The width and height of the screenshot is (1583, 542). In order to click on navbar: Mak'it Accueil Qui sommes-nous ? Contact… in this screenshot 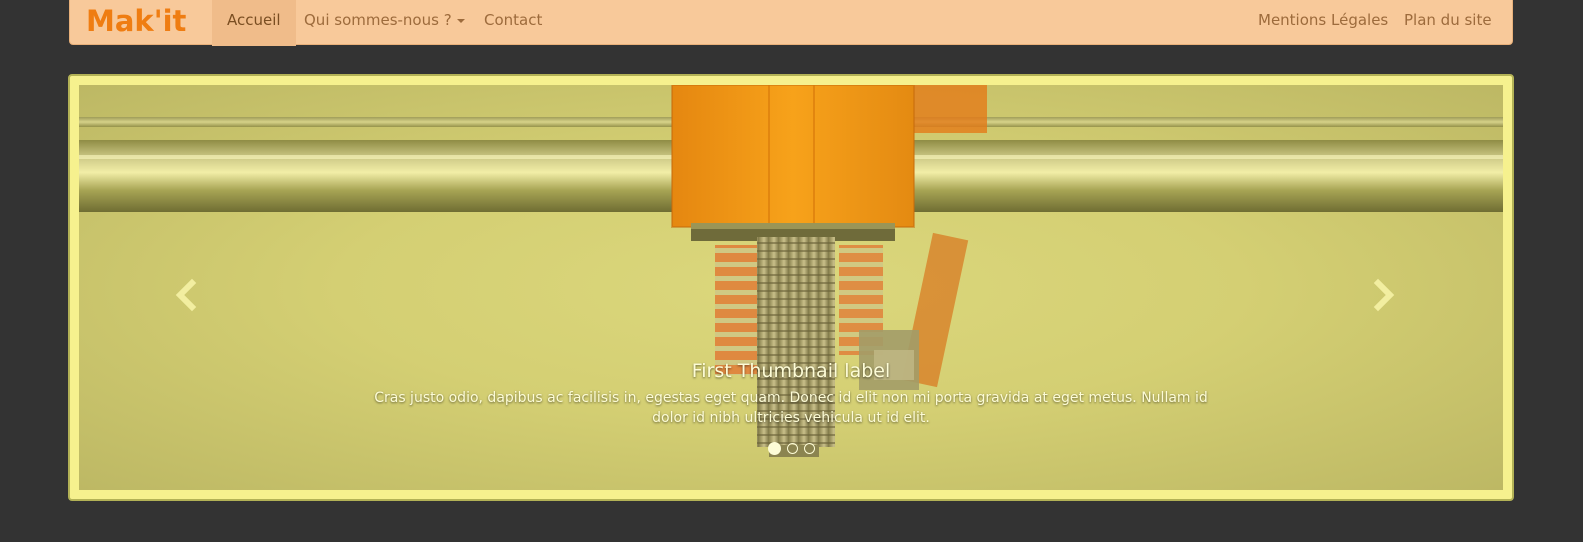, I will do `click(791, 23)`.